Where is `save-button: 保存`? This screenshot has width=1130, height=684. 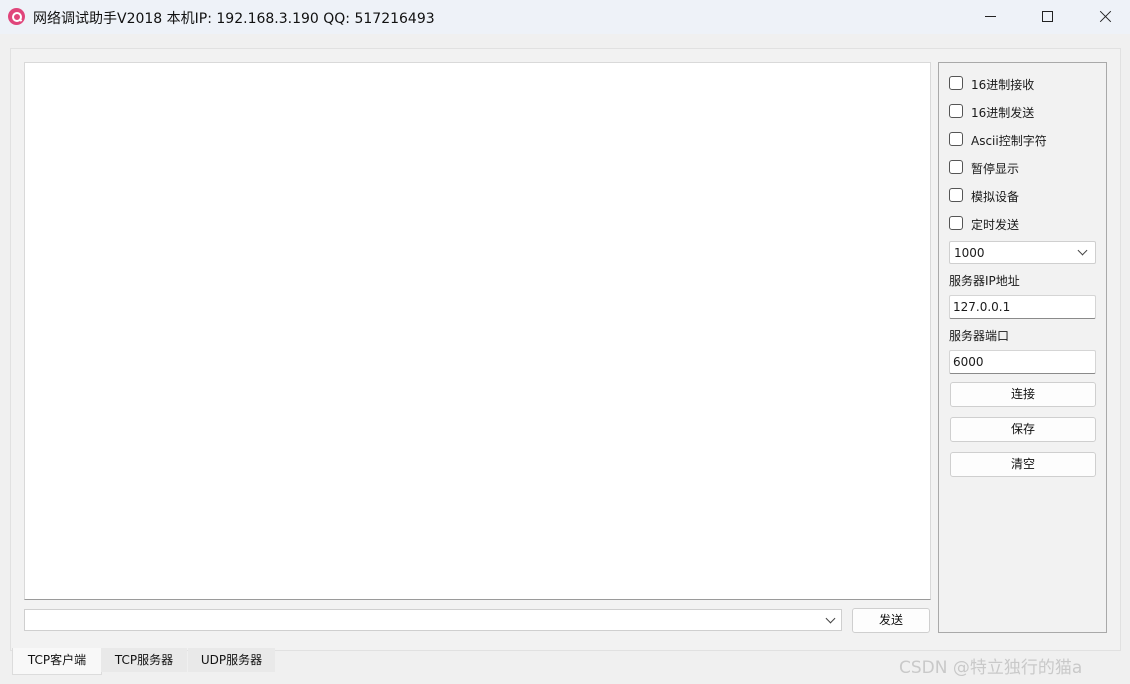 save-button: 保存 is located at coordinates (1023, 429).